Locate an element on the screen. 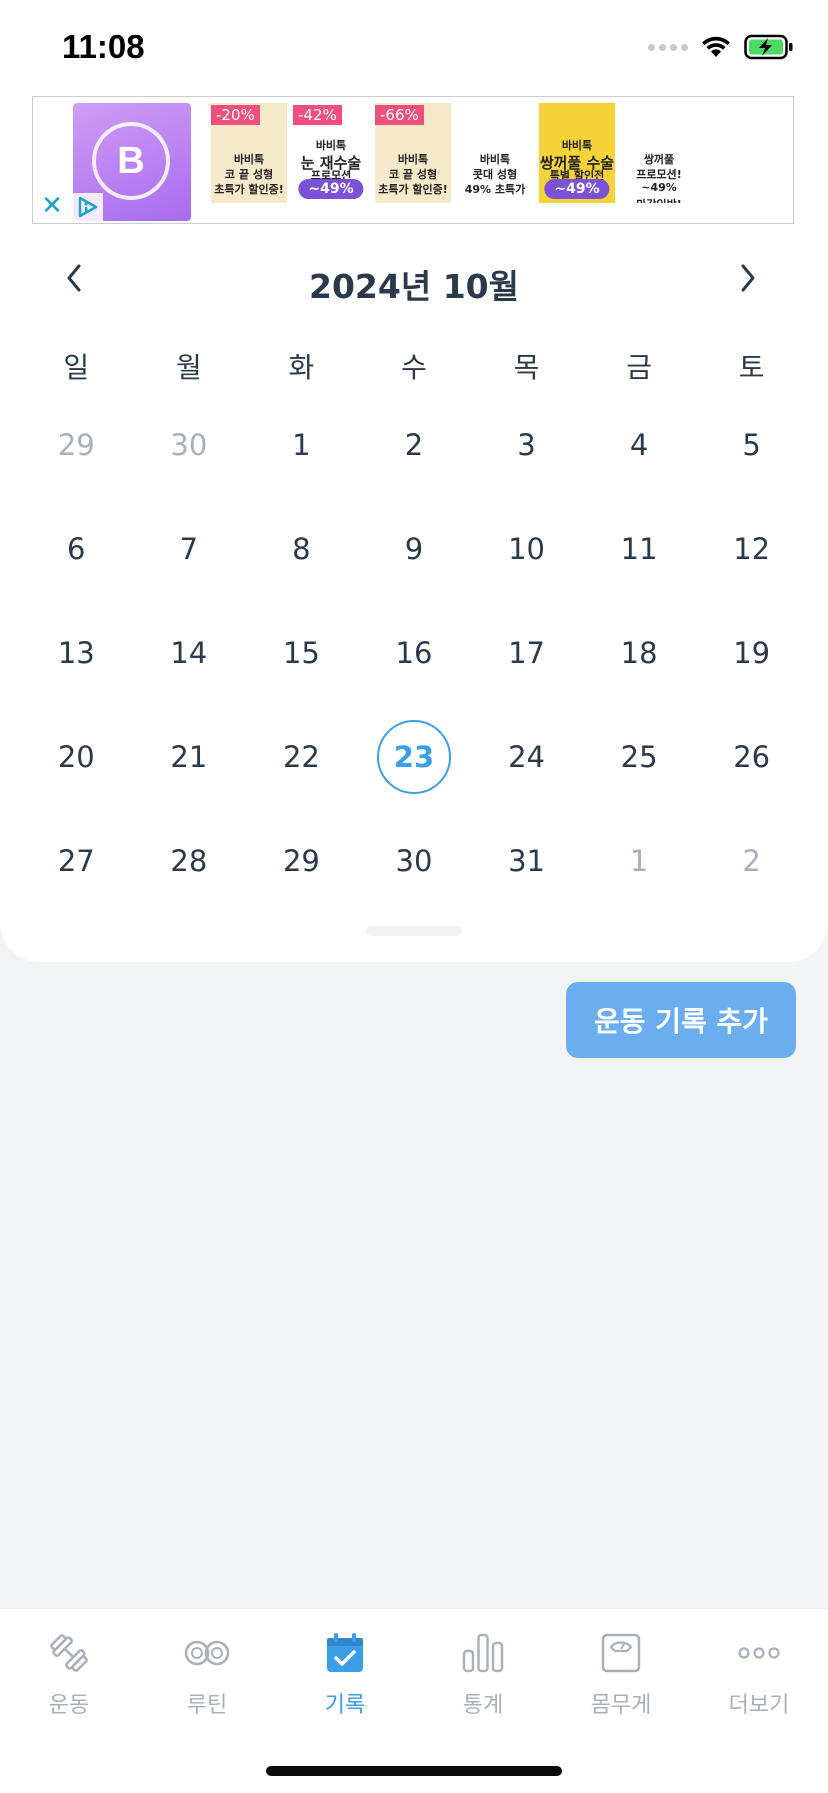 The image size is (828, 1793). calendar-day-cell: 19 is located at coordinates (751, 668).